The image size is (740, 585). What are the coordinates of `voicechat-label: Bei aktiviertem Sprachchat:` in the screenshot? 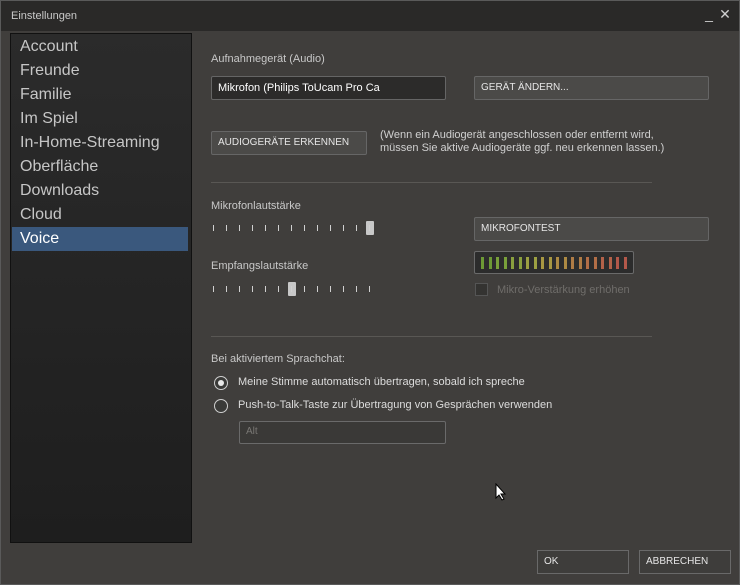 It's located at (278, 359).